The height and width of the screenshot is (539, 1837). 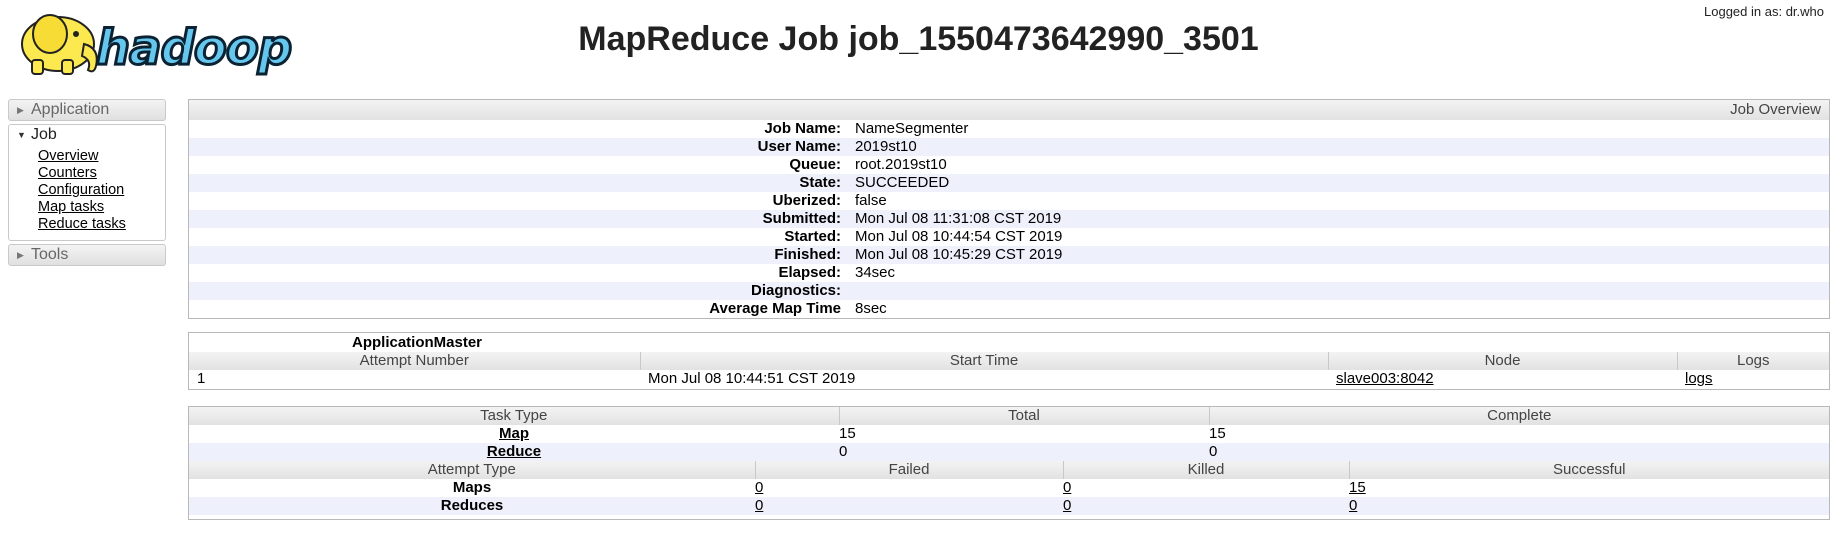 I want to click on overview-row-started: Started: Mon Jul 08 10:44:54 CST 2019, so click(x=1009, y=237).